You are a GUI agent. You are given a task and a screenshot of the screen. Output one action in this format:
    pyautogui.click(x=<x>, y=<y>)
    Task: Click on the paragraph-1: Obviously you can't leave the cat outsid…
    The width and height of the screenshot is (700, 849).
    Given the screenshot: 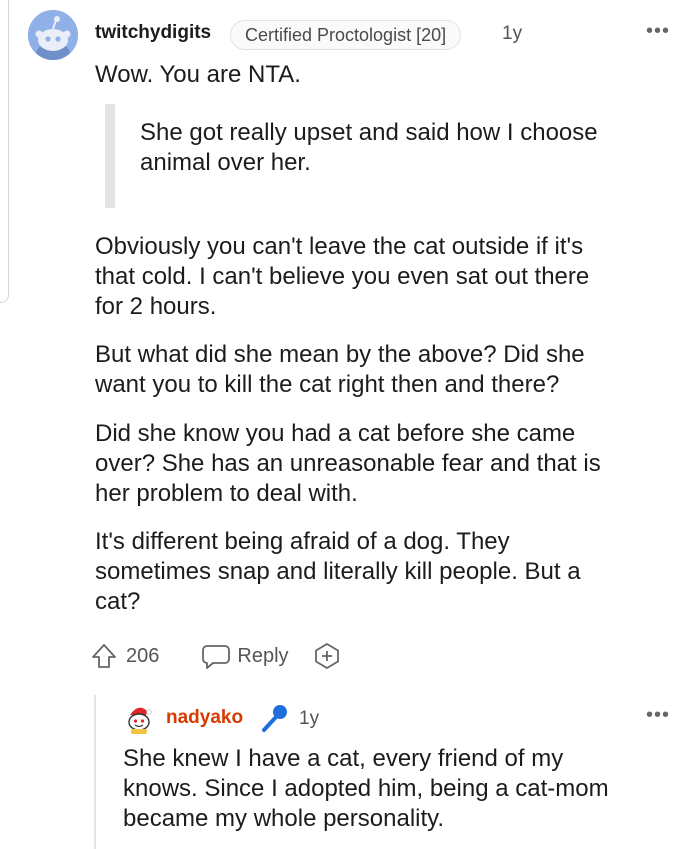 What is the action you would take?
    pyautogui.click(x=342, y=276)
    